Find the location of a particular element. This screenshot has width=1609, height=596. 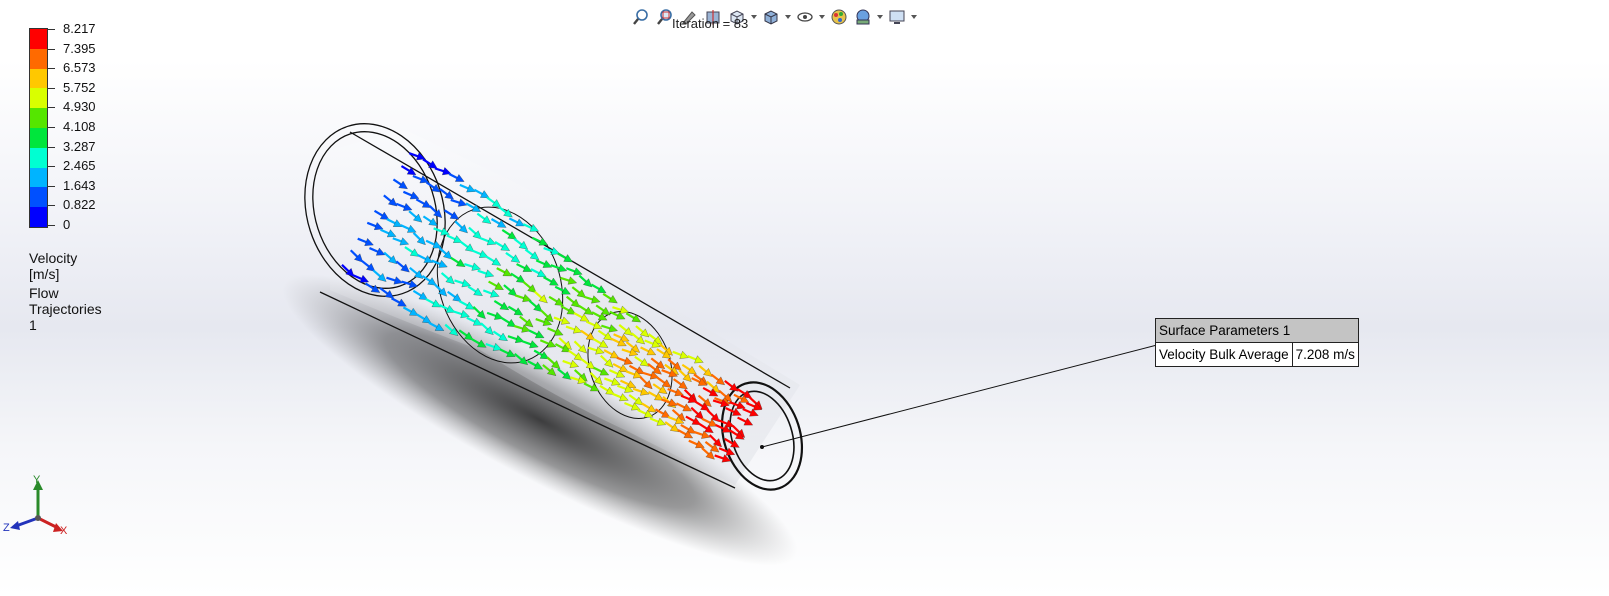

legend-tick-label: 4.930 is located at coordinates (79, 107).